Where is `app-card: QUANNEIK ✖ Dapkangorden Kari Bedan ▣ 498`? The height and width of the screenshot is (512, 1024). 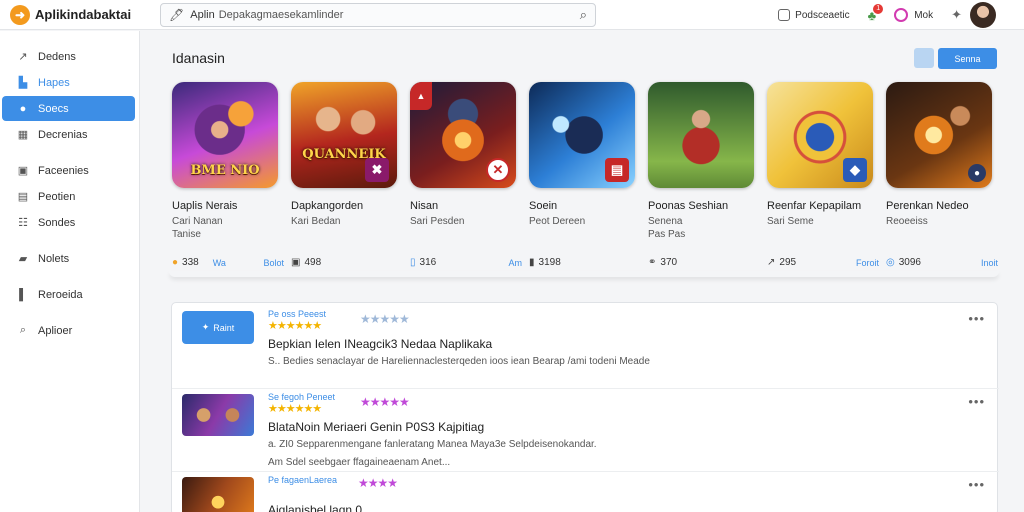
app-card: QUANNEIK ✖ Dapkangorden Kari Bedan ▣ 498 is located at coordinates (344, 176).